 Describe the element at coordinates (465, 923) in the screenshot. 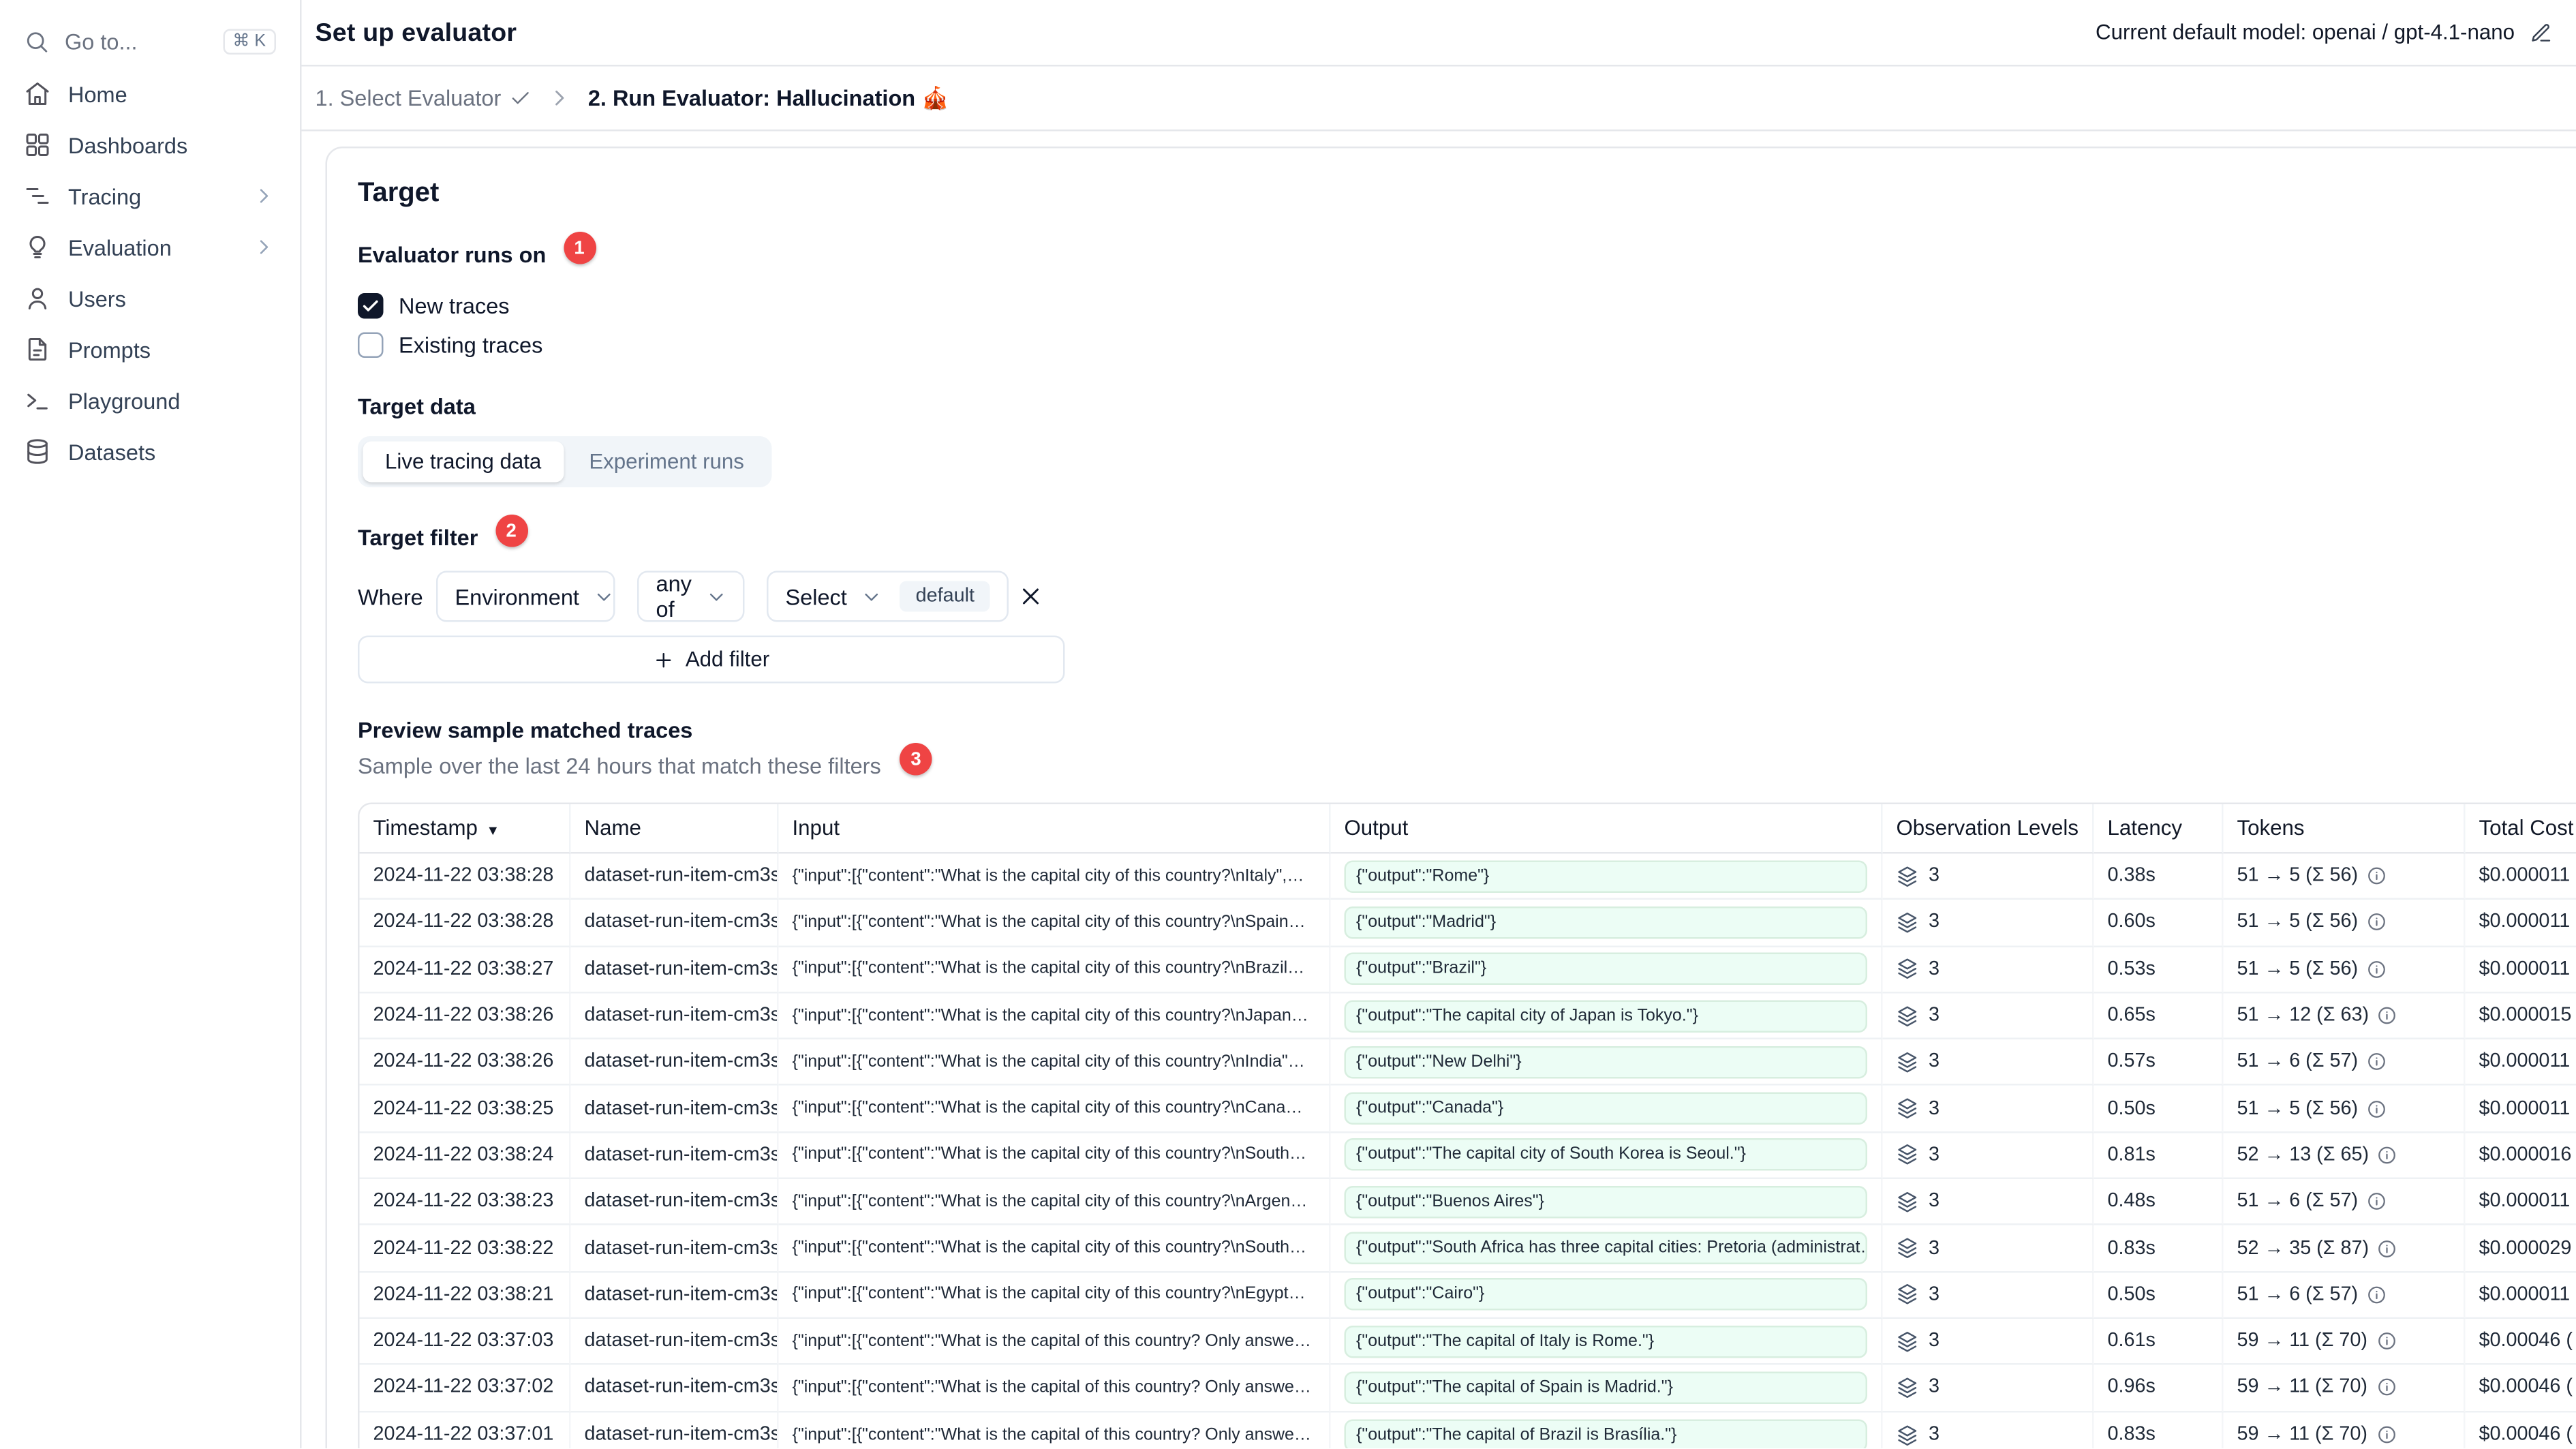

I see `timestamp-cell: 2024-11-22 03:38:28` at that location.